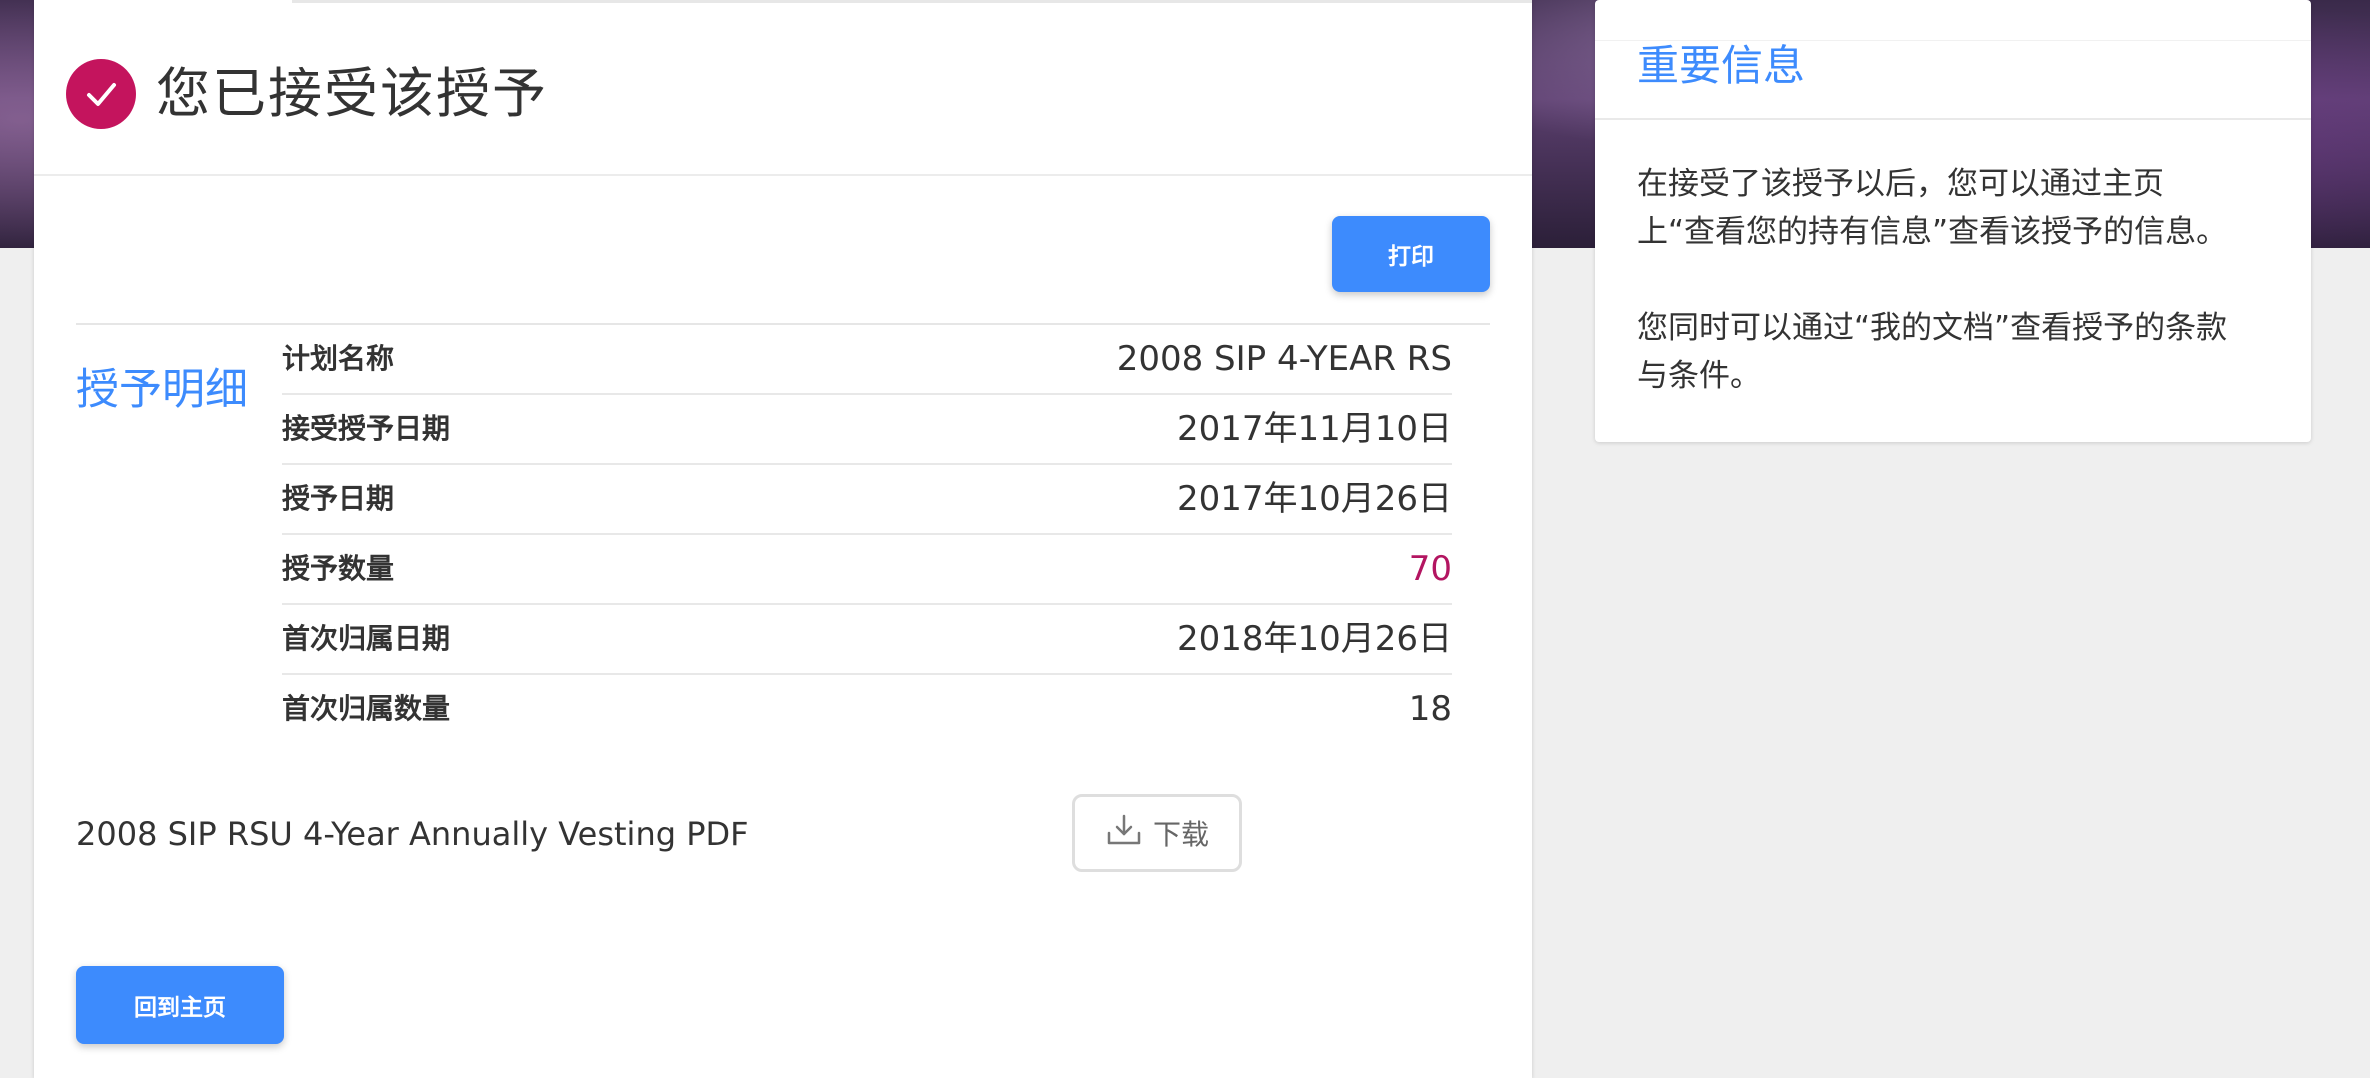 Image resolution: width=2370 pixels, height=1078 pixels. What do you see at coordinates (867, 640) in the screenshot?
I see `detail-row-first-vest-date: 首次归属日期 2018年10月26日` at bounding box center [867, 640].